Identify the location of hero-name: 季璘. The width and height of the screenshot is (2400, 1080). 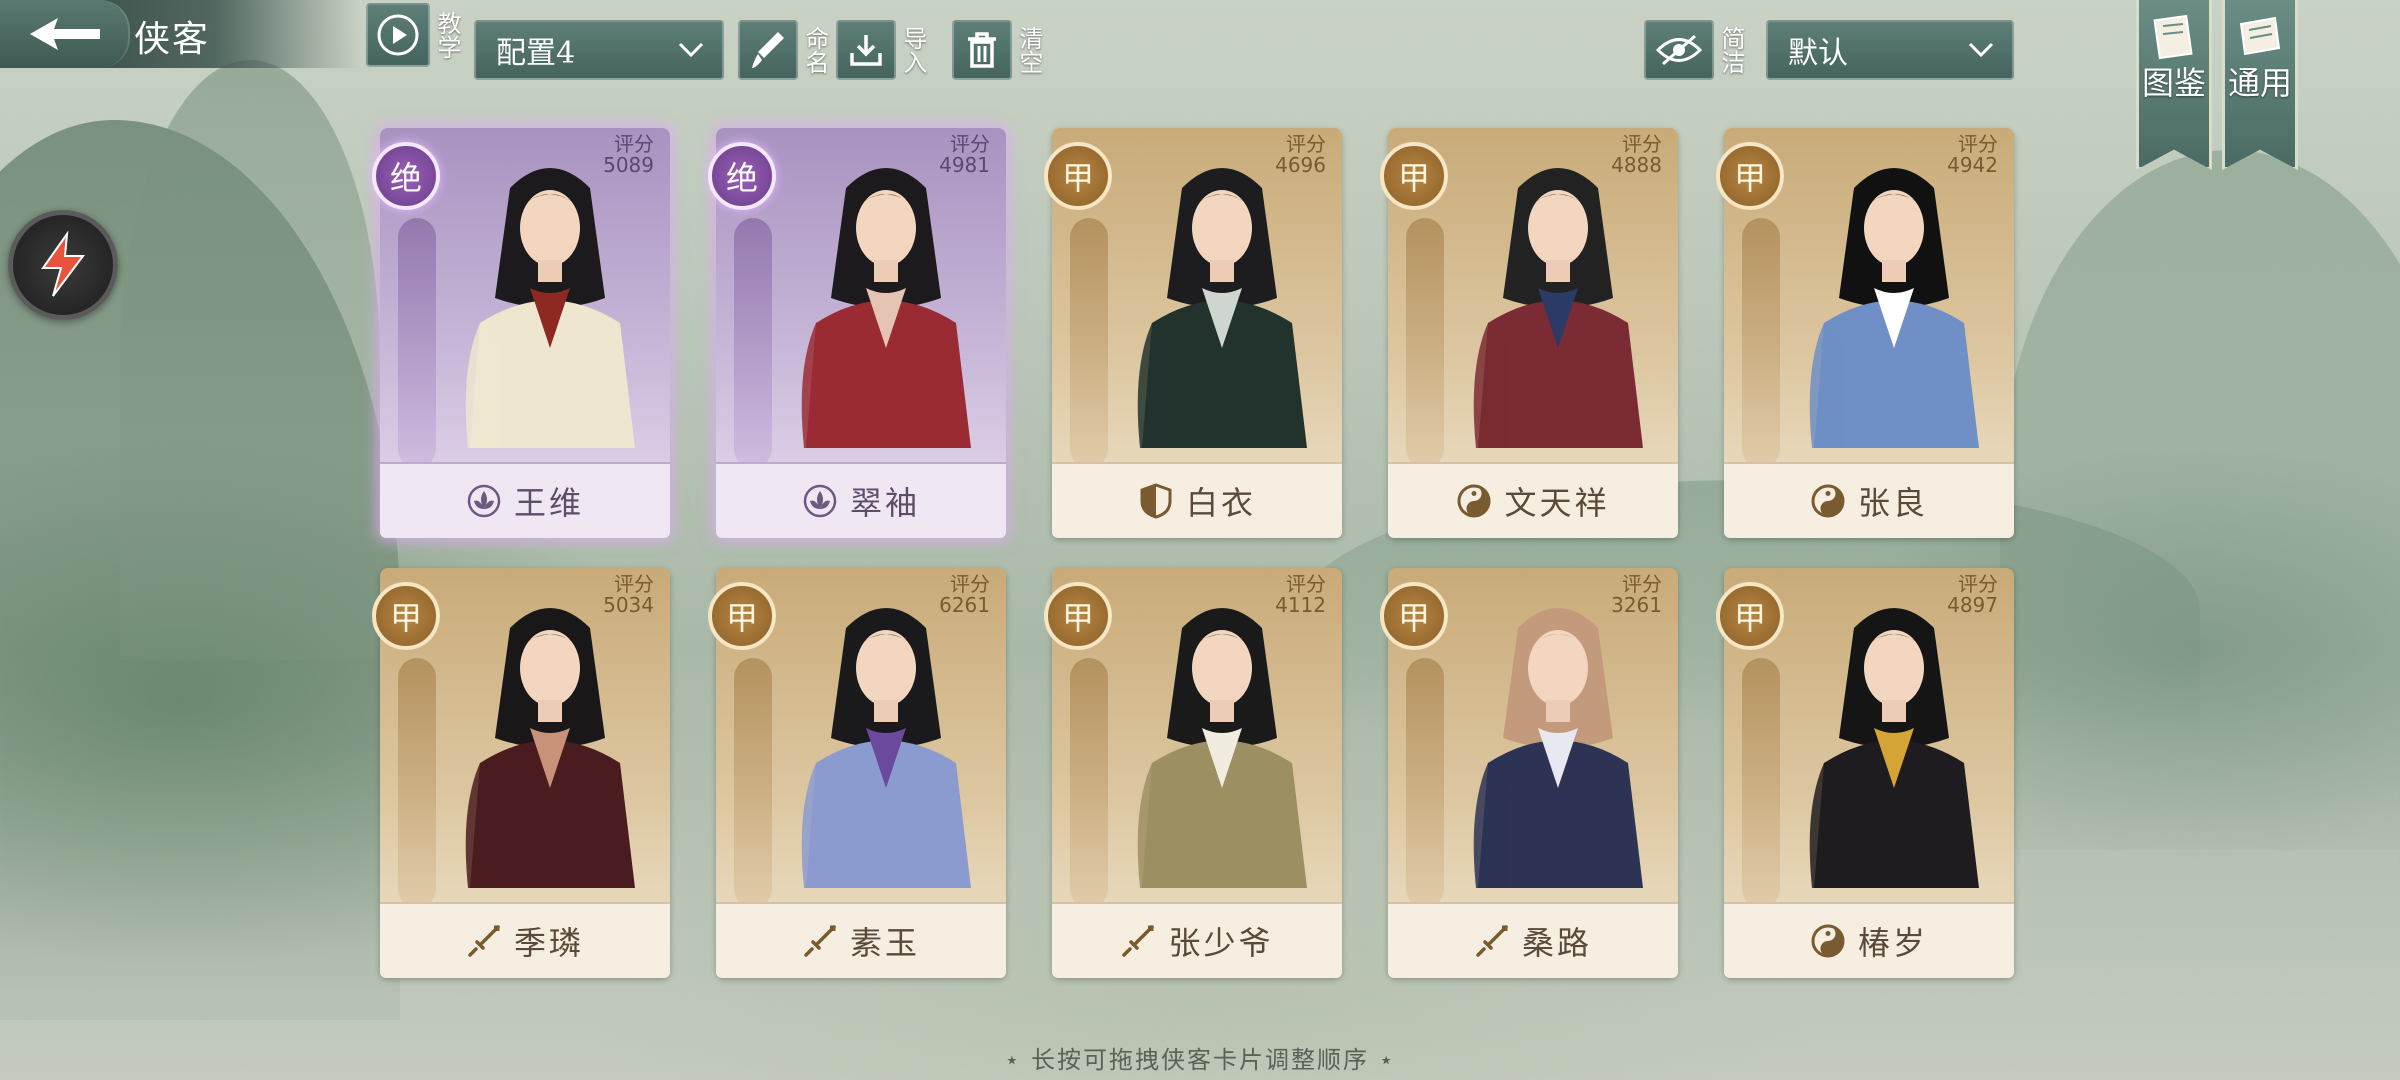
(548, 943).